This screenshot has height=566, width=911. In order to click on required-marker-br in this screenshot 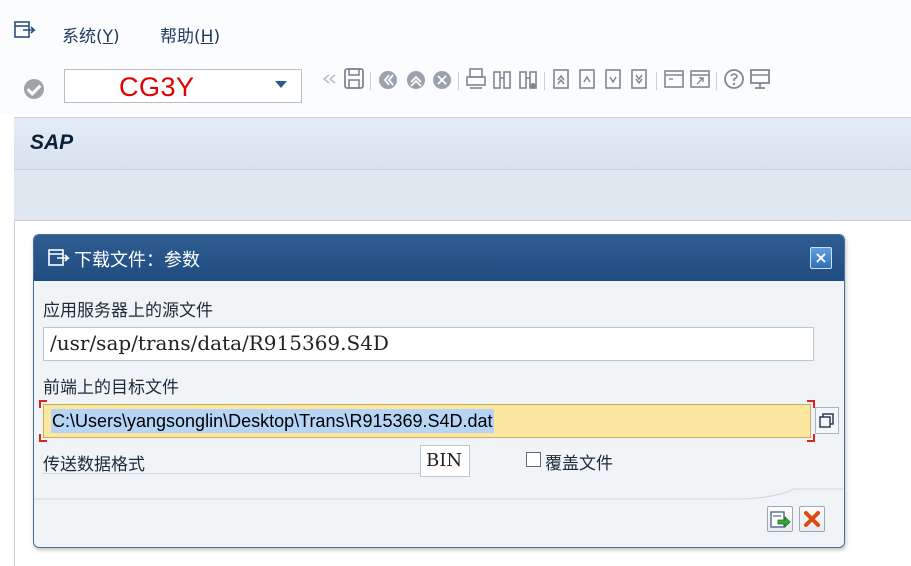, I will do `click(811, 438)`.